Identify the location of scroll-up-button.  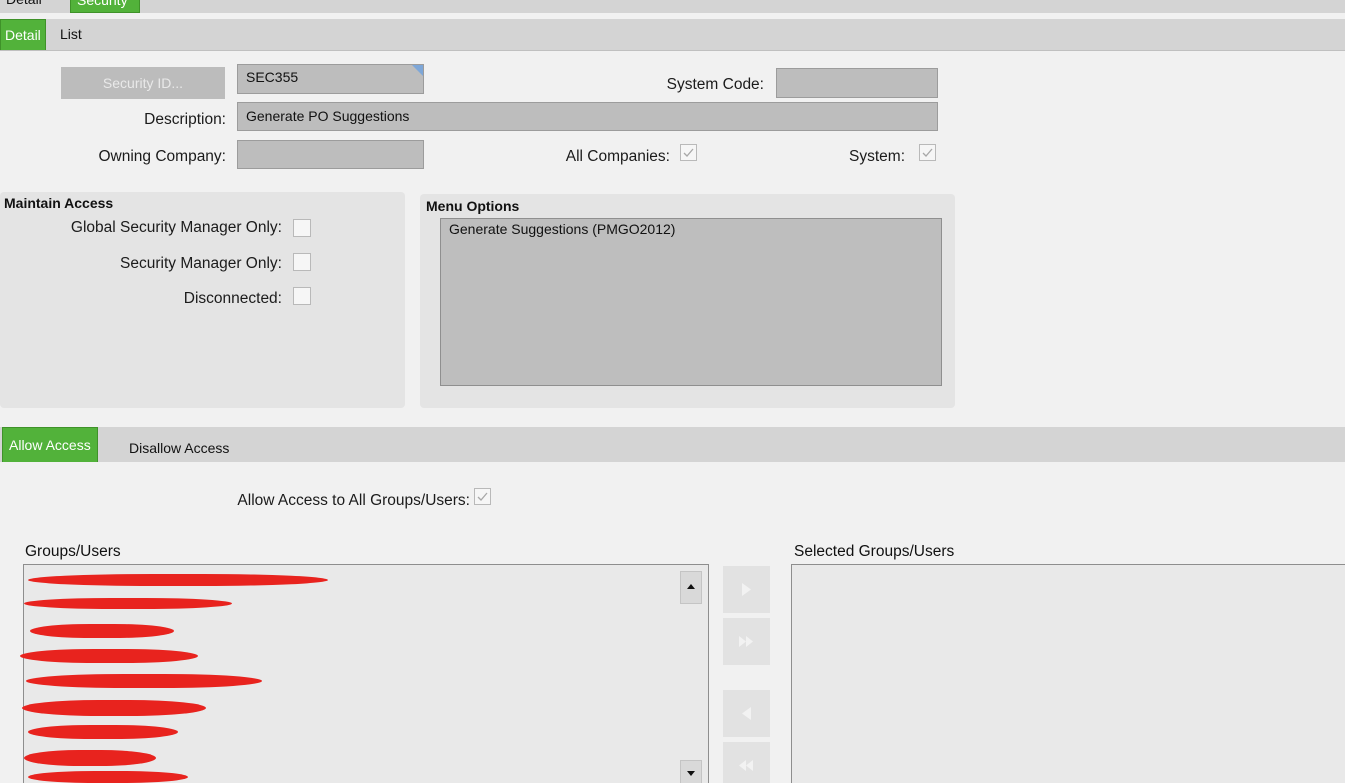
(691, 587).